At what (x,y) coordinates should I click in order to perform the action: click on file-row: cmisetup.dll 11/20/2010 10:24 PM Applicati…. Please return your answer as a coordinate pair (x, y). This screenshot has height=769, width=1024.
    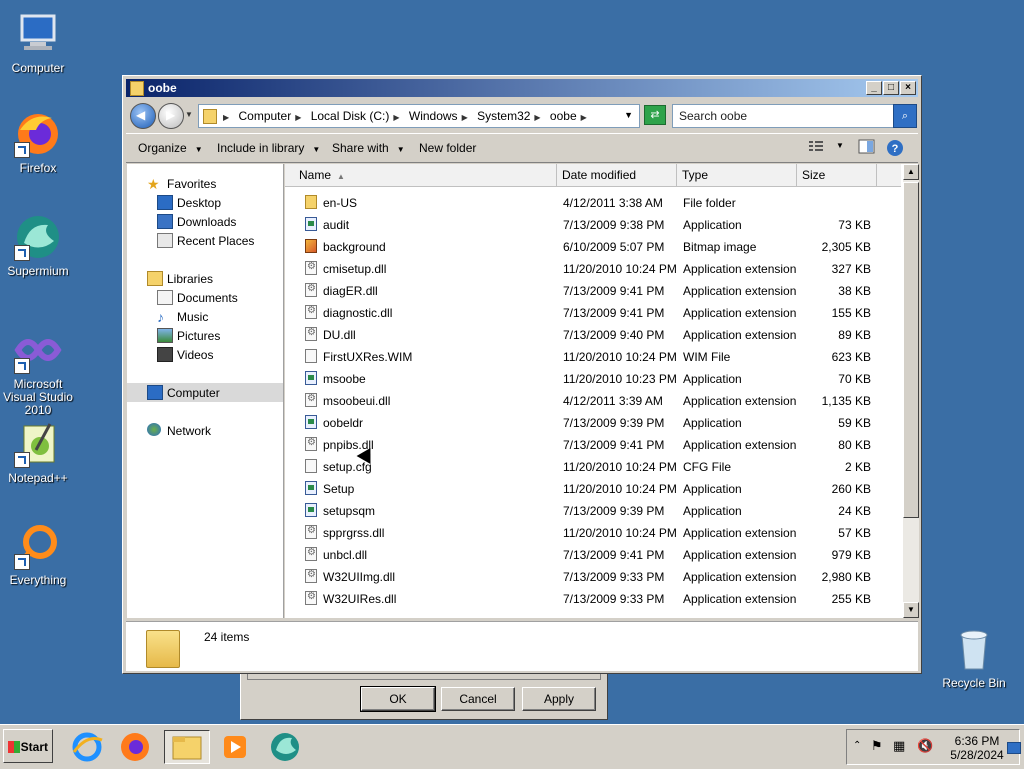
    Looking at the image, I should click on (593, 269).